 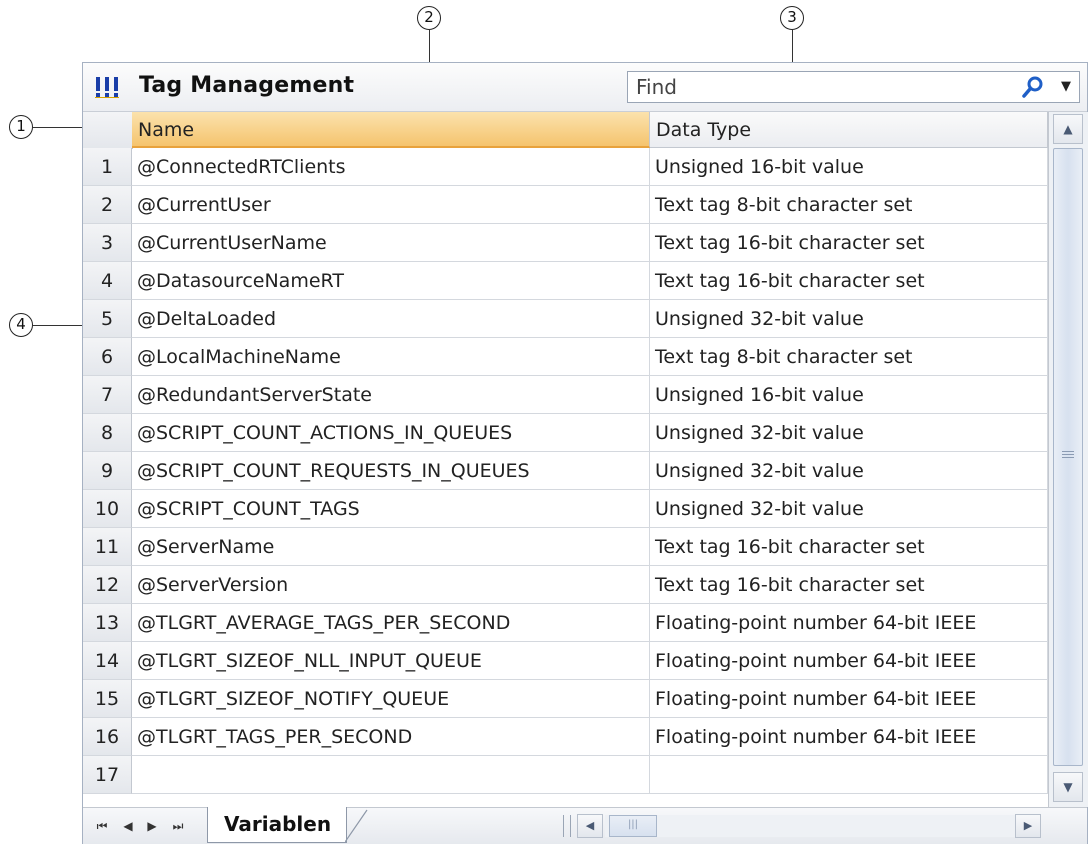 I want to click on cell-name: @ConnectedRTClients, so click(x=391, y=167).